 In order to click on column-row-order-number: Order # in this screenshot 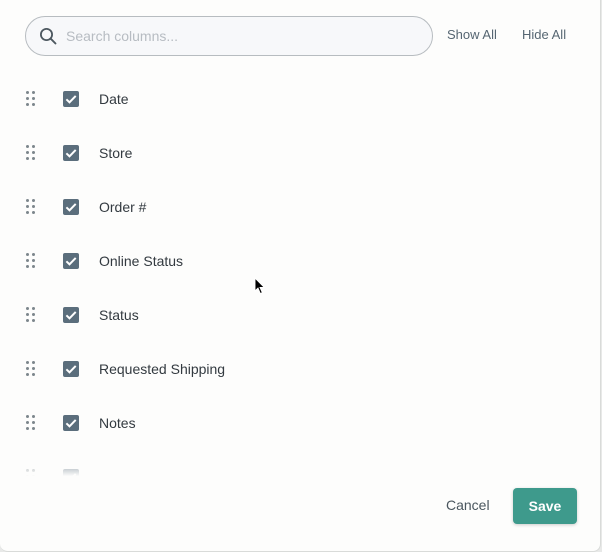, I will do `click(300, 207)`.